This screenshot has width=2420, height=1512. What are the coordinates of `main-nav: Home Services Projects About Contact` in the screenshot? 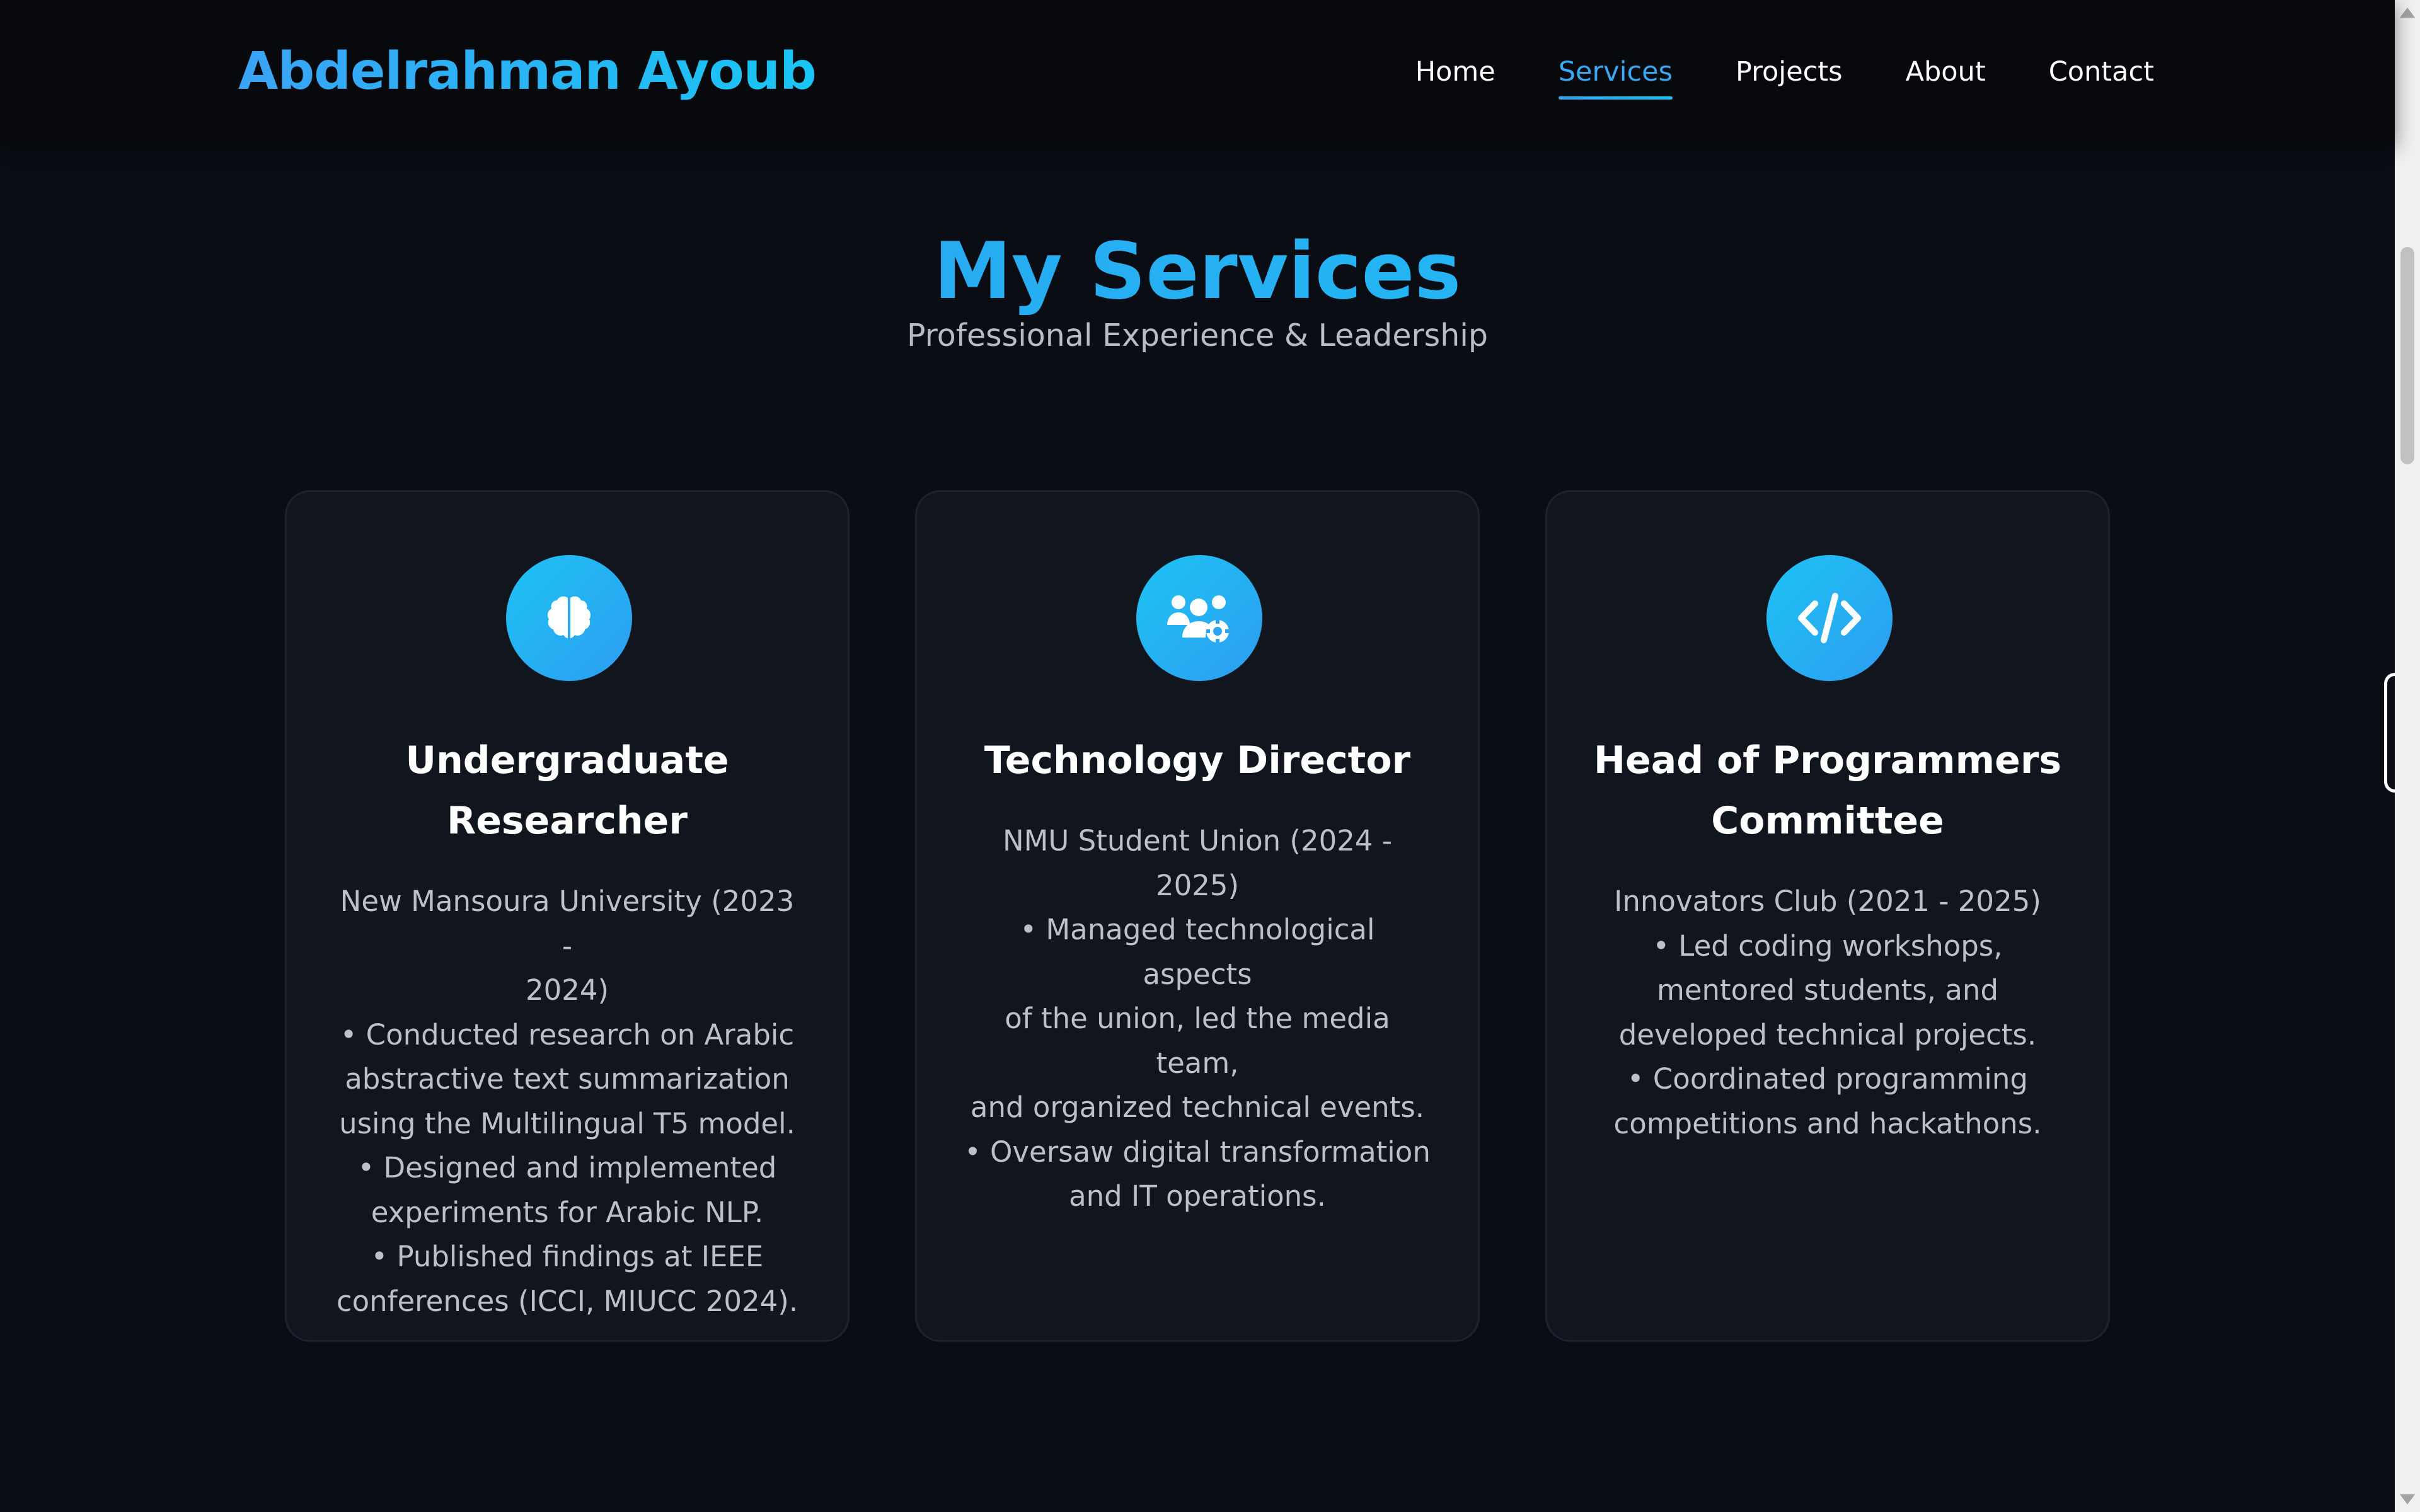 It's located at (1753, 76).